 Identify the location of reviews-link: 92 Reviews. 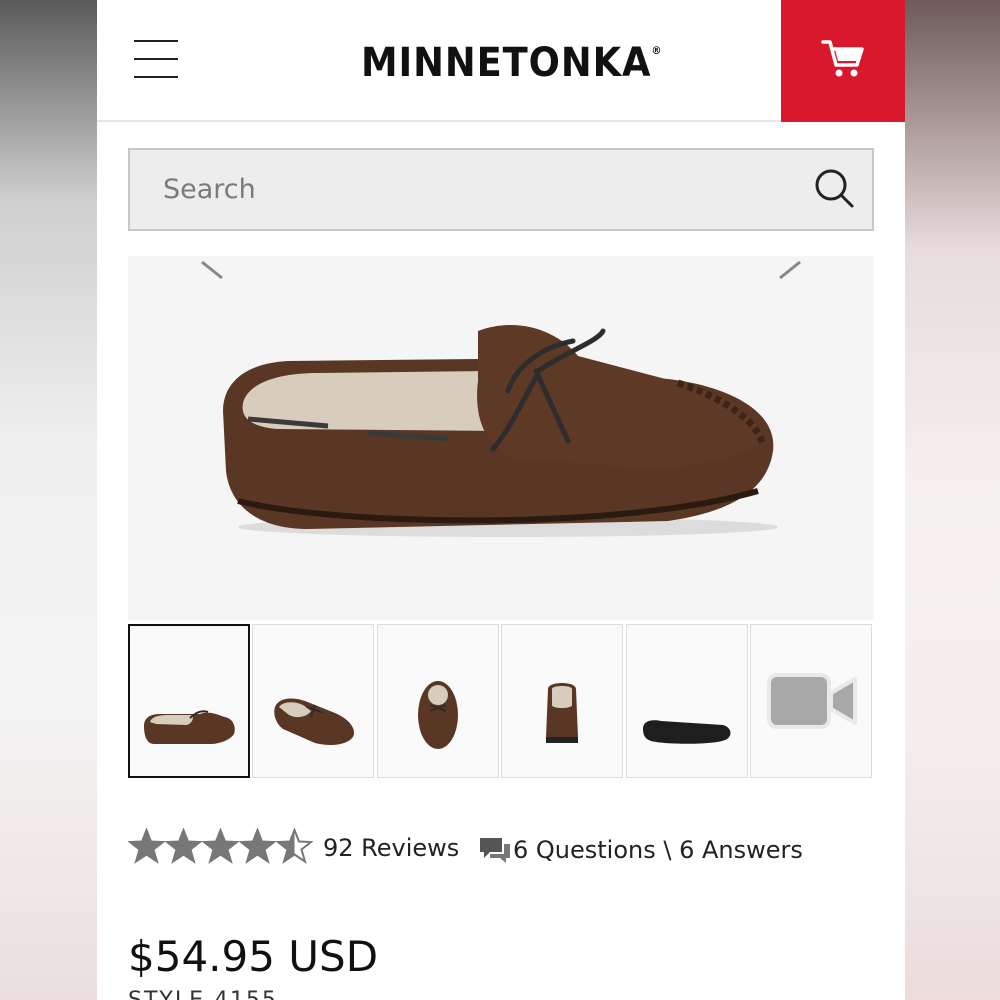
(391, 848).